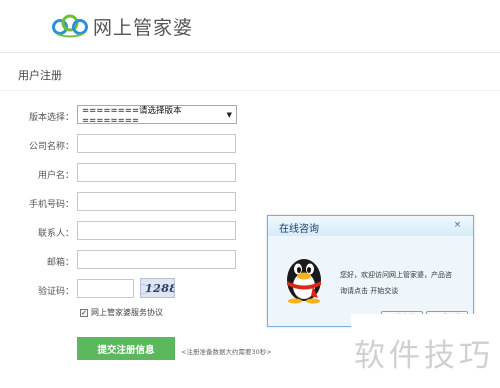 The width and height of the screenshot is (500, 388). Describe the element at coordinates (424, 356) in the screenshot. I see `watermark-text: 软件技巧` at that location.